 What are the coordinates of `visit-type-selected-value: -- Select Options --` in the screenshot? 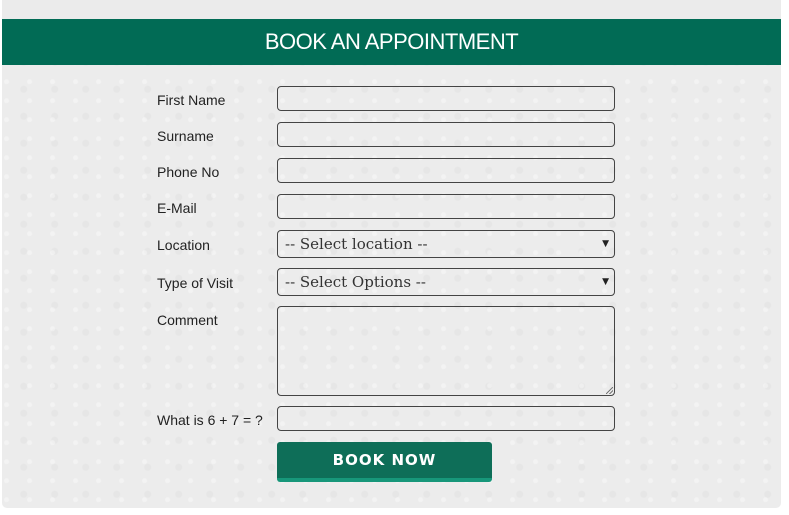 It's located at (355, 282).